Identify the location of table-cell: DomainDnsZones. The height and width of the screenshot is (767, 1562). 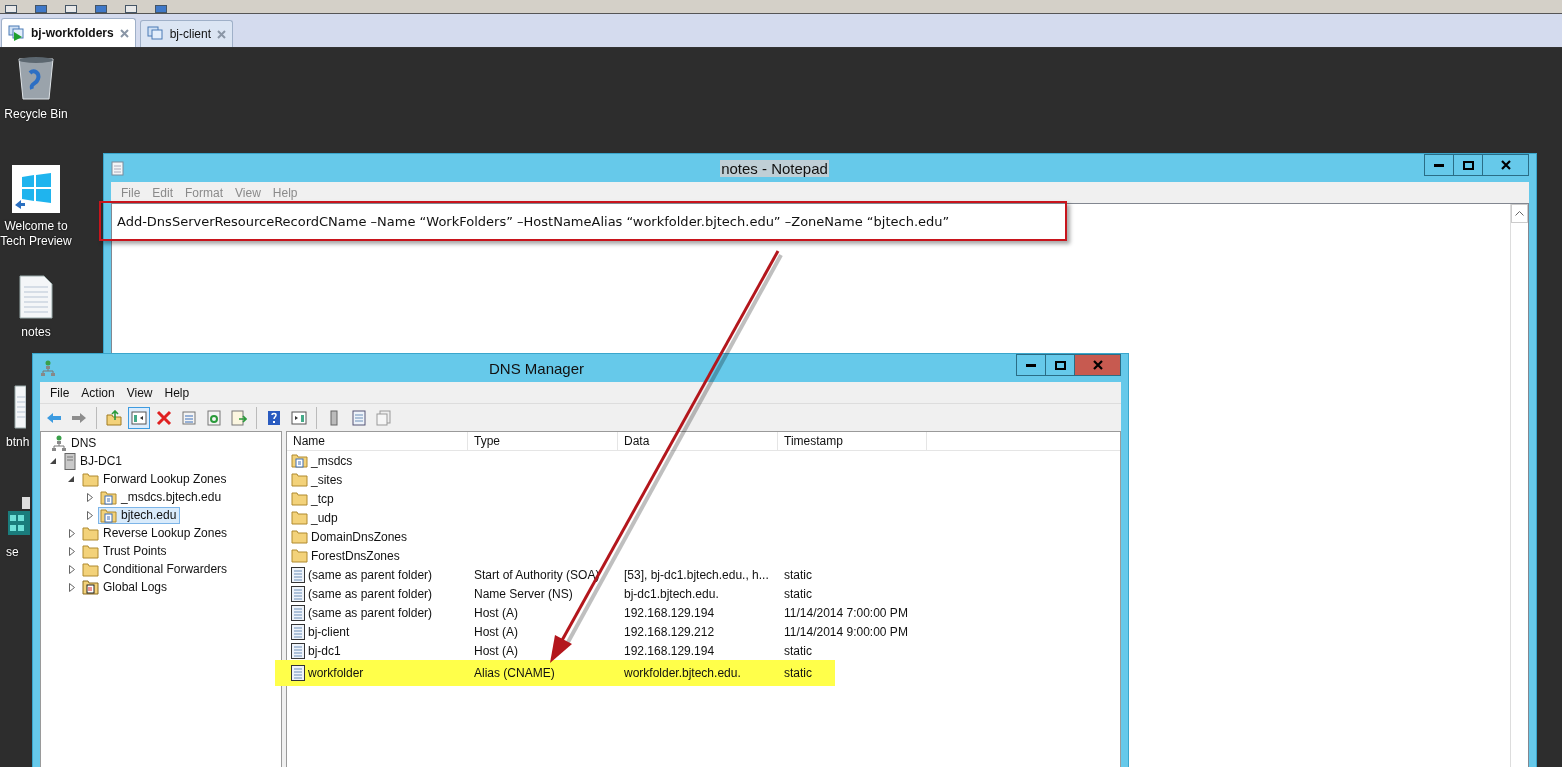
(377, 536).